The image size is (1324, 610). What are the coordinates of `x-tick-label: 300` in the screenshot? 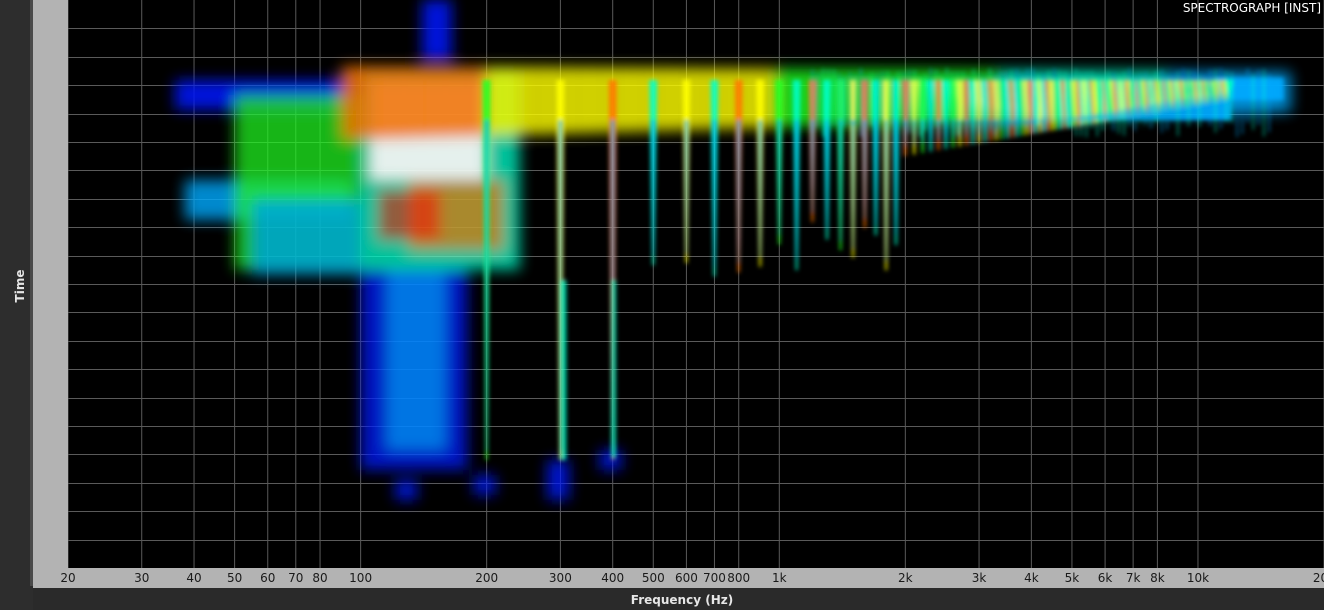 It's located at (560, 578).